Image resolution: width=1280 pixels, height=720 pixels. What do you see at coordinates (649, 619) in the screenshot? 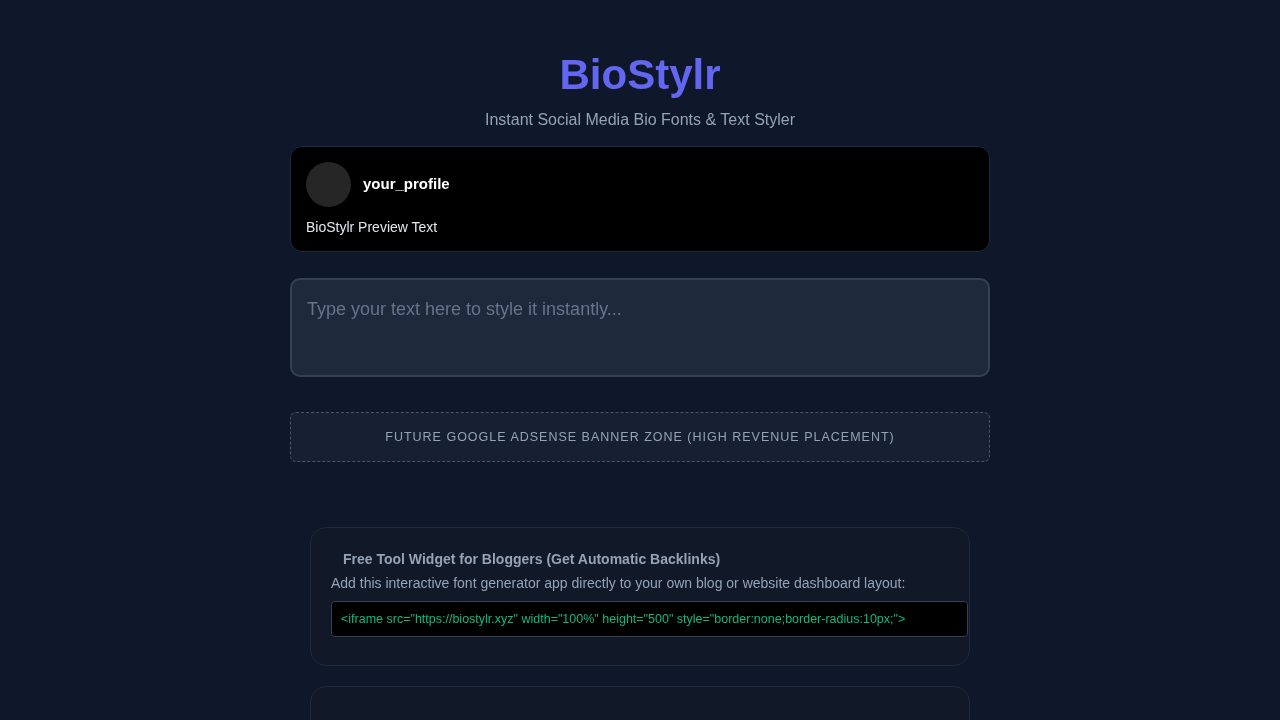
I see `embed-code-field: <iframe src="https://biostylr.xyz" width="100%" height="500" style="border:none;border-radius:10px;">` at bounding box center [649, 619].